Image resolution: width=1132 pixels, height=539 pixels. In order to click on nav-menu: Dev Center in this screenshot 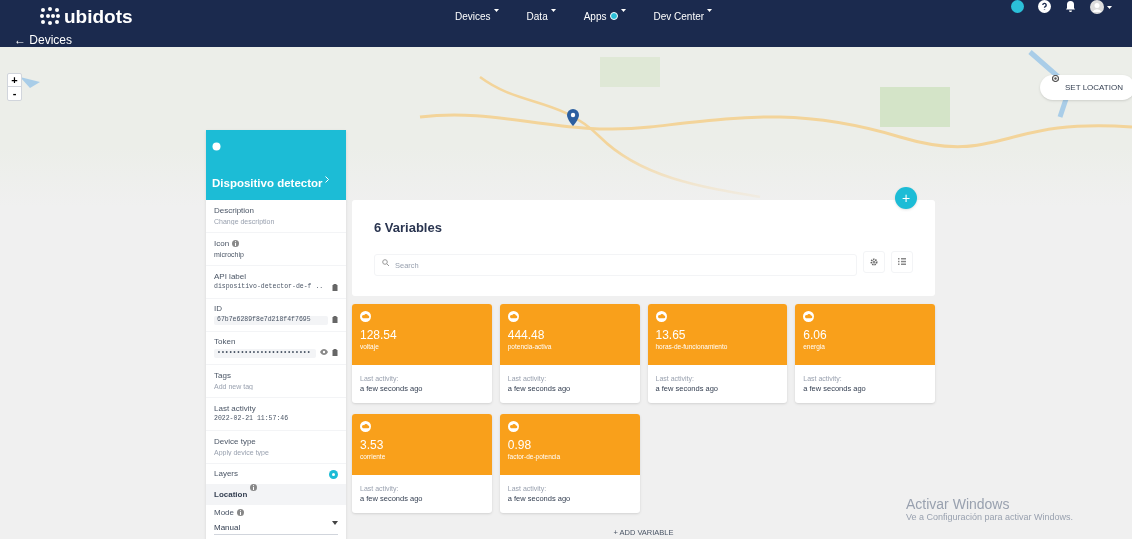, I will do `click(683, 16)`.